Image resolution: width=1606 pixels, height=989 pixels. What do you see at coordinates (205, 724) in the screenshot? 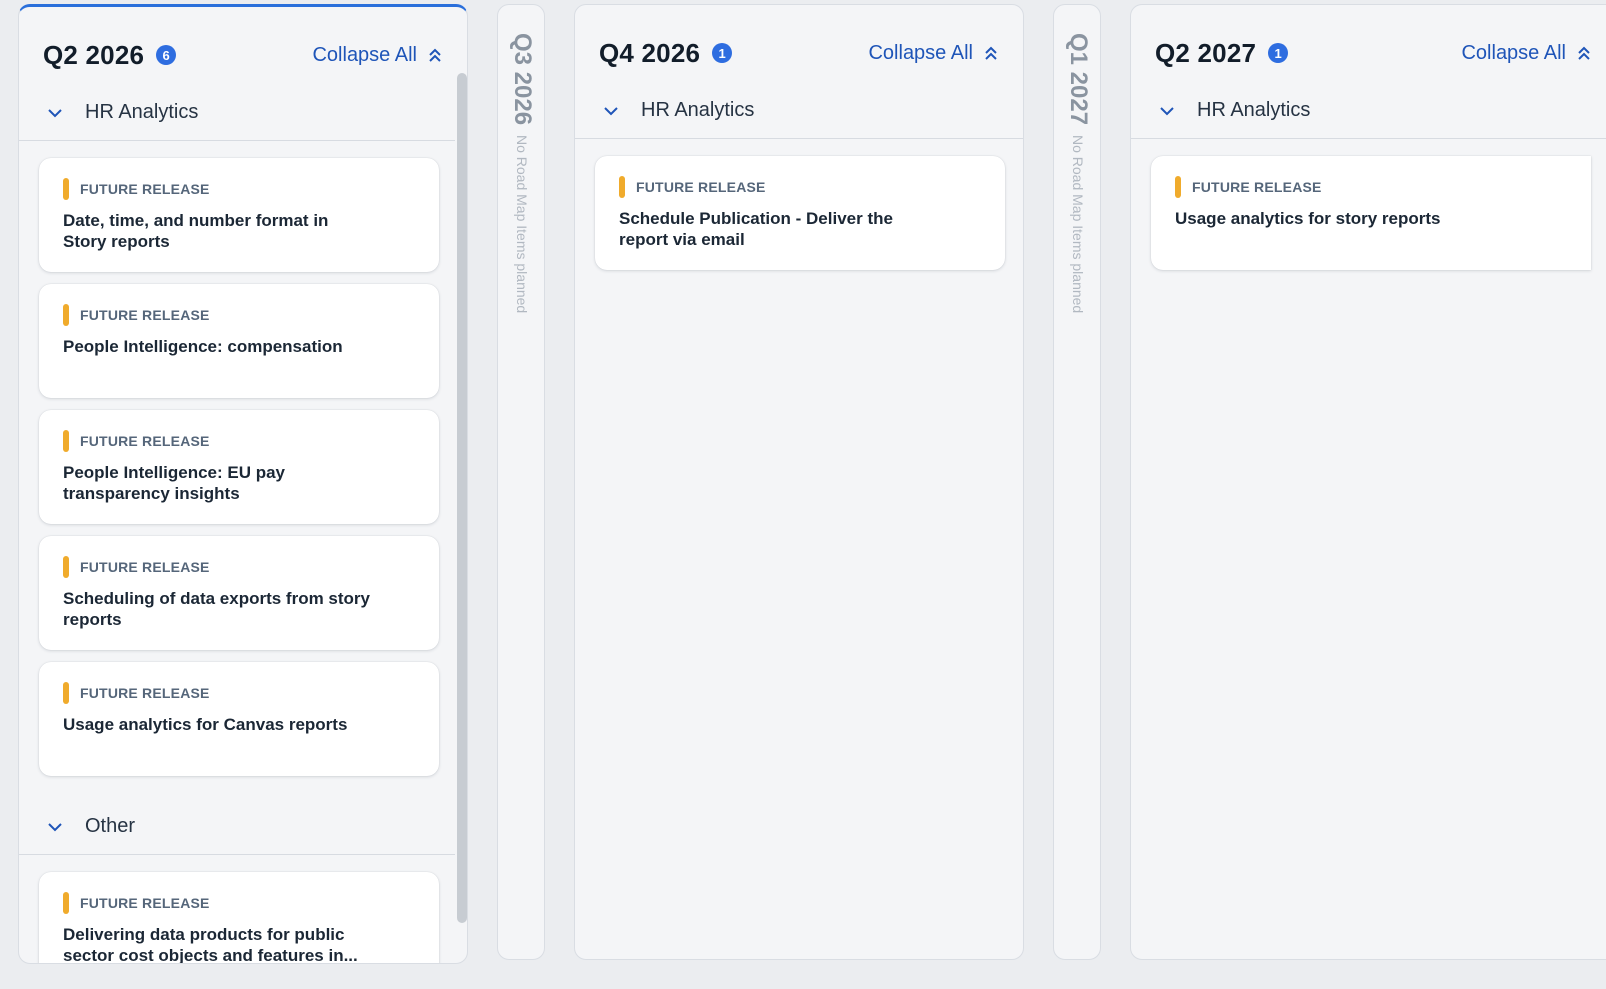
I see `card-title: Usage analytics for Canvas reports` at bounding box center [205, 724].